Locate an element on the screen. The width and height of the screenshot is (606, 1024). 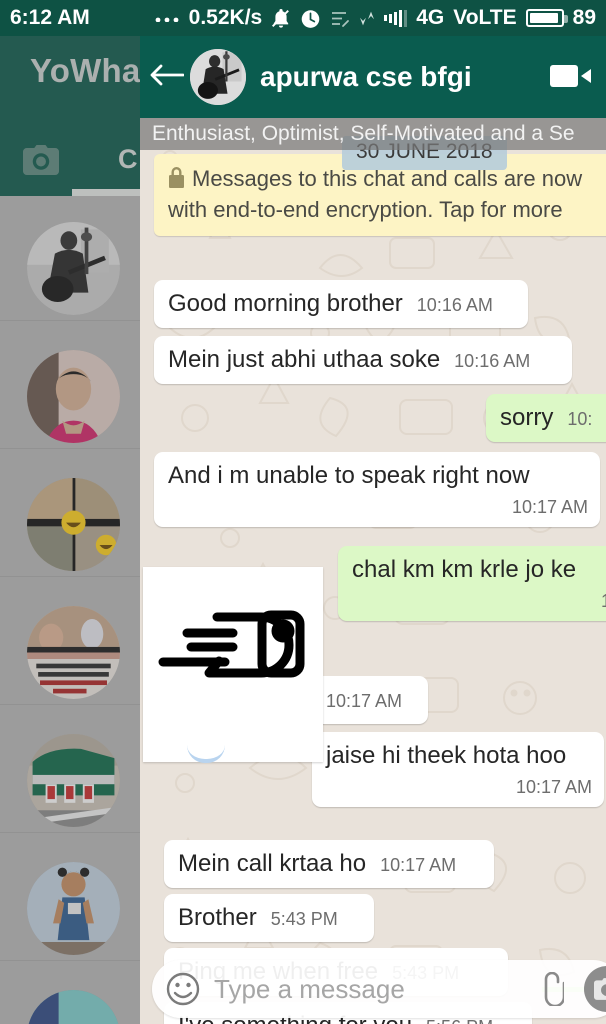
message-text: chal km km krle jo ke is located at coordinates (464, 569).